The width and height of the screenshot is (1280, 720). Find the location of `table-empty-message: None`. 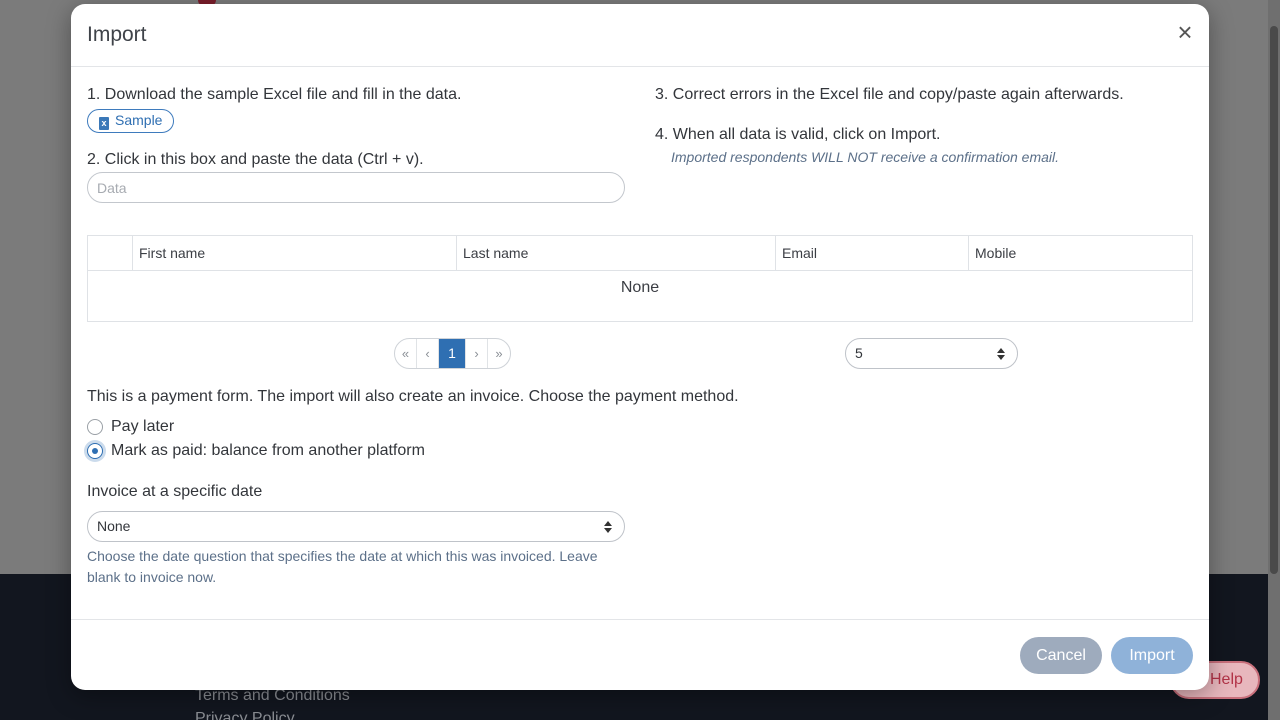

table-empty-message: None is located at coordinates (640, 287).